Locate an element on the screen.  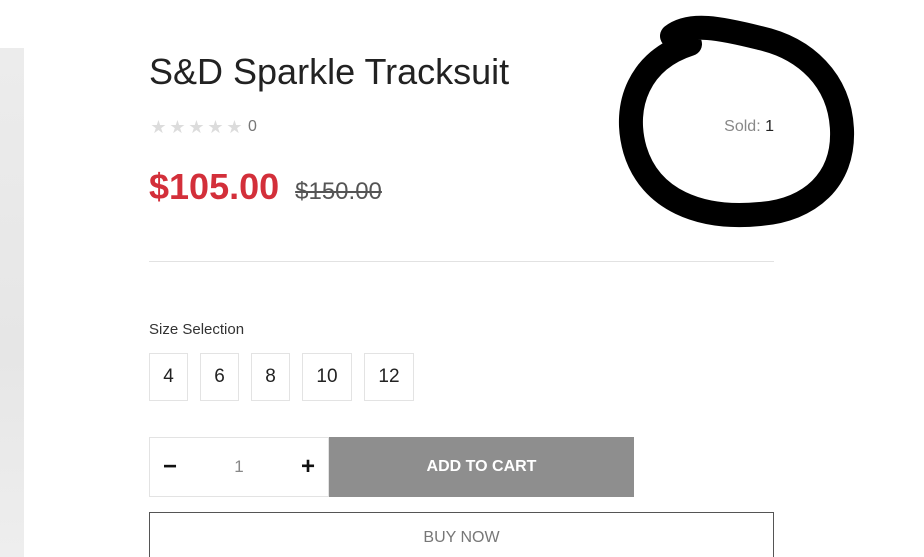
rating-stars: ★ ★ ★ ★ ★ is located at coordinates (196, 127).